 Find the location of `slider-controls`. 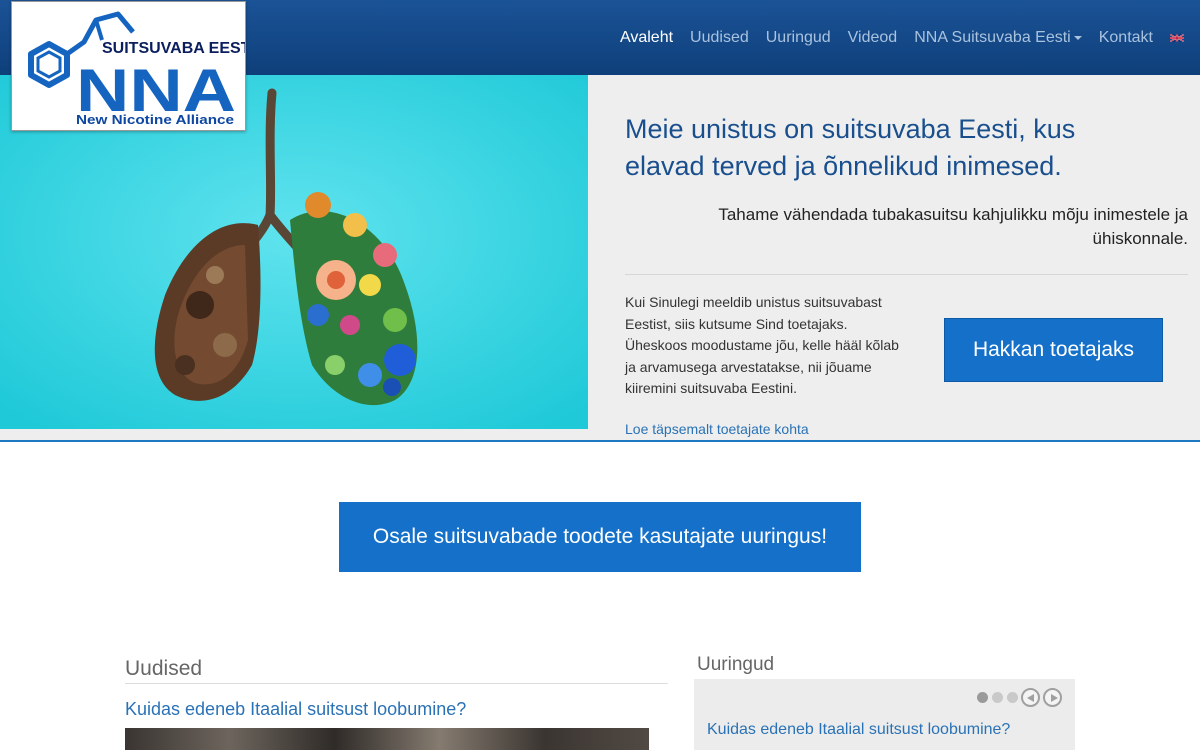

slider-controls is located at coordinates (1017, 697).